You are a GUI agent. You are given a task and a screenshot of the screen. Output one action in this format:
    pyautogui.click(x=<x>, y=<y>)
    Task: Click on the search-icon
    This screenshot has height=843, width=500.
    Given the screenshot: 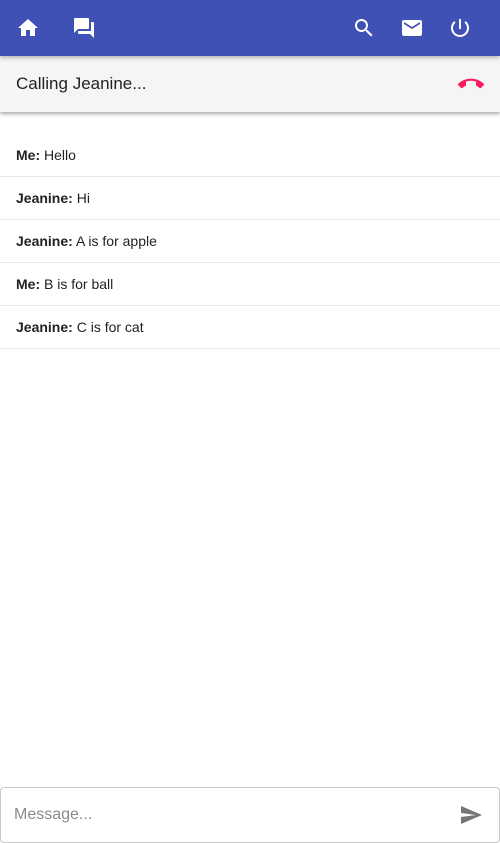 What is the action you would take?
    pyautogui.click(x=364, y=28)
    